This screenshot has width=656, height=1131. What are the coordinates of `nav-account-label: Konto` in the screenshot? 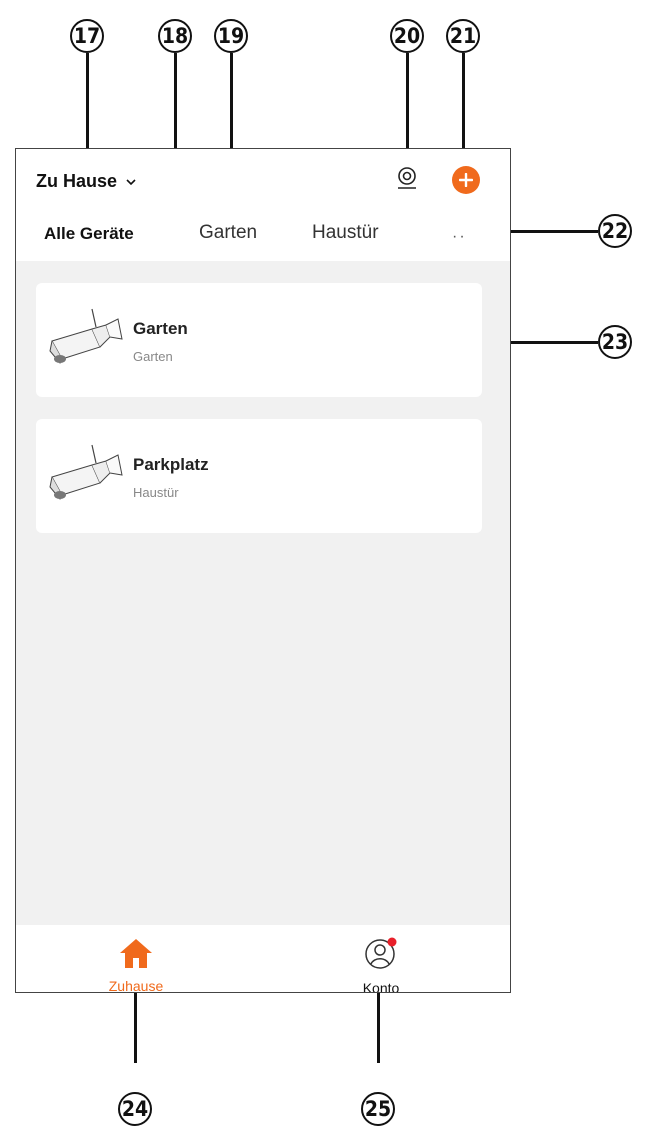 It's located at (381, 986).